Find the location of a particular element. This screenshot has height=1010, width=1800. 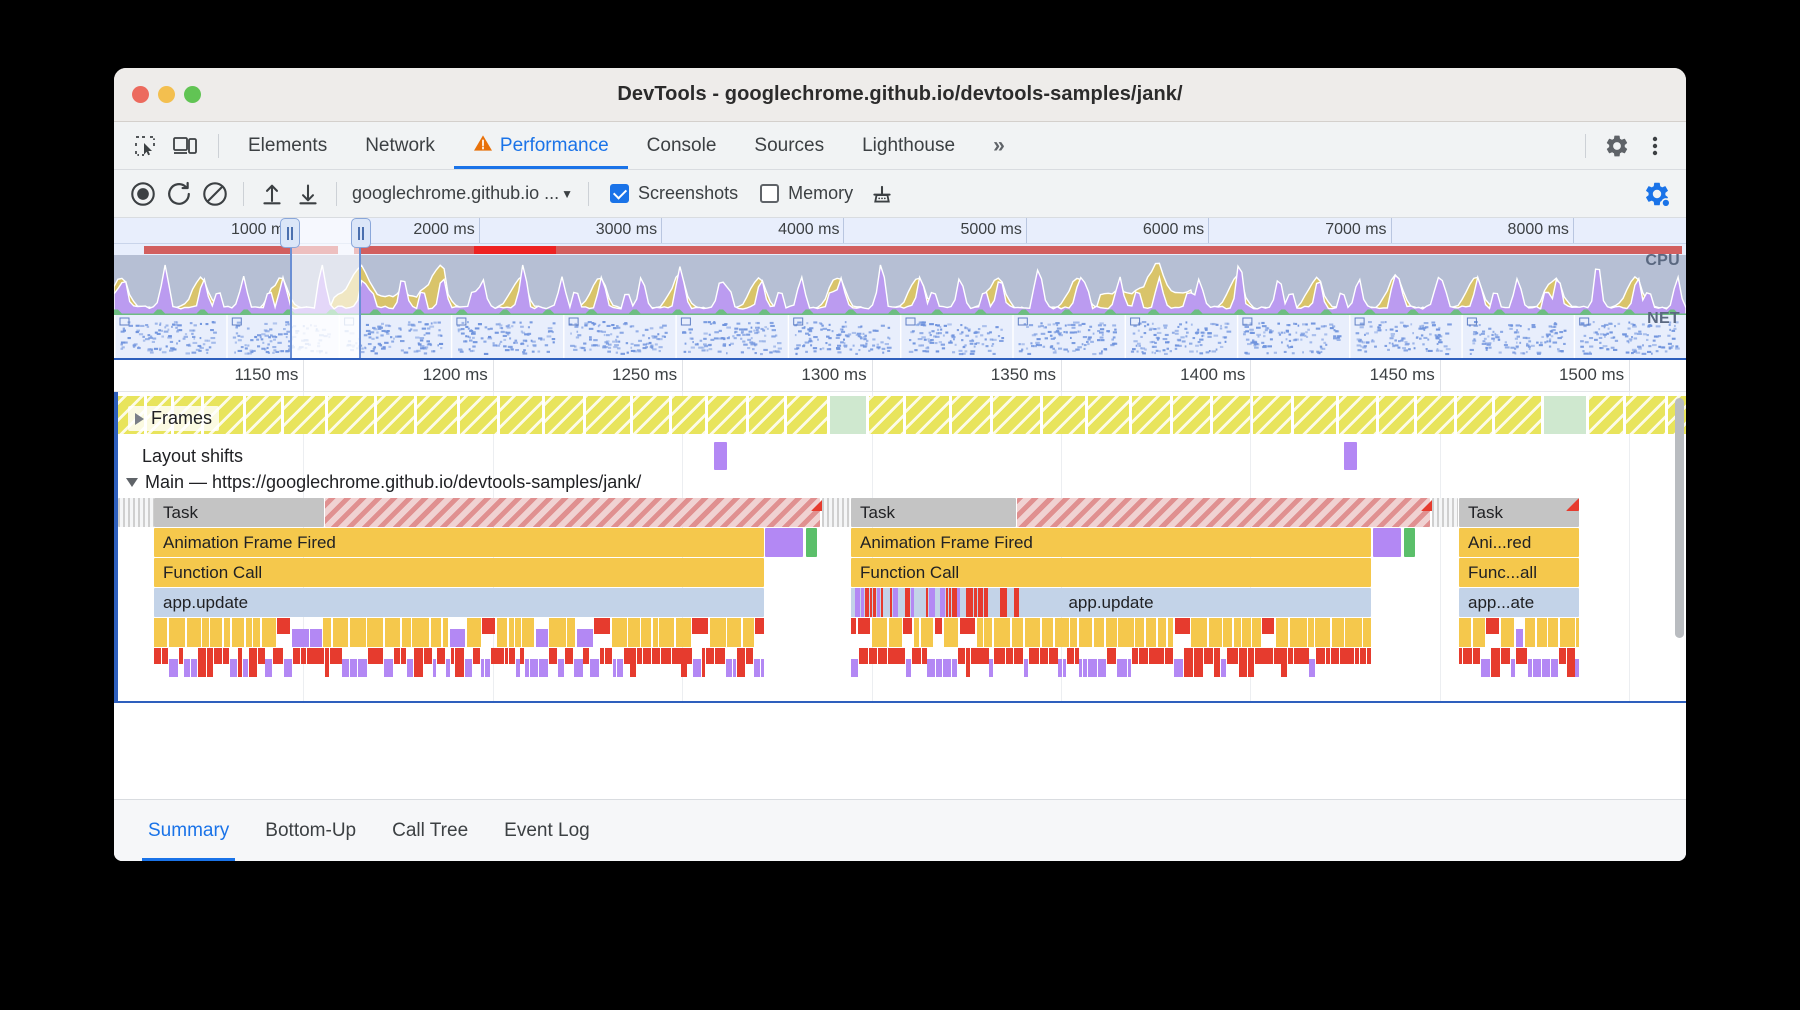

tab-event-log: Event Log is located at coordinates (547, 830).